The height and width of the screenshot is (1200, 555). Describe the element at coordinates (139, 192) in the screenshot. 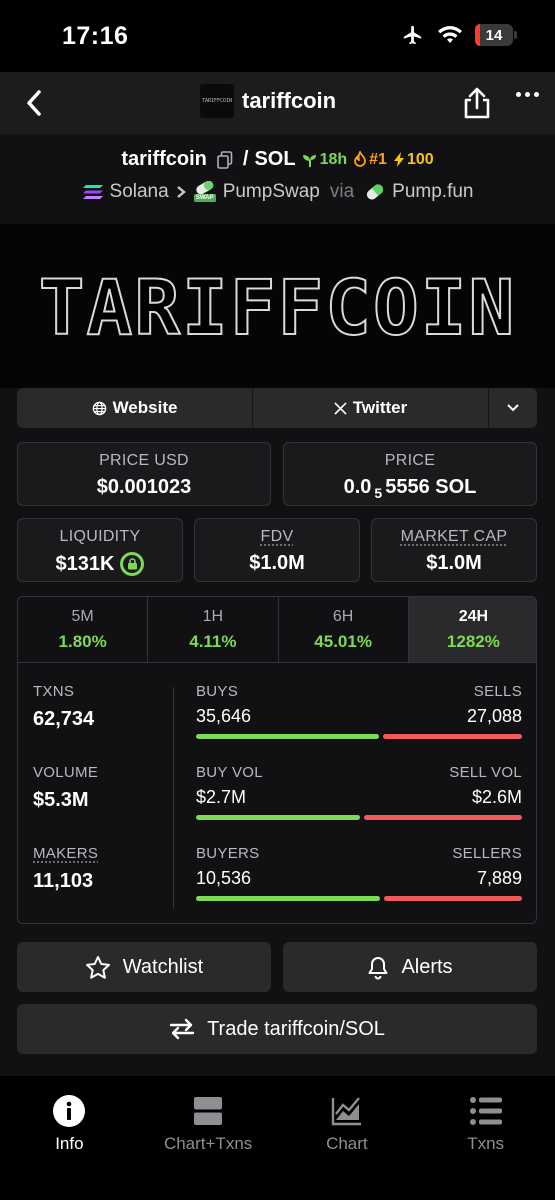

I see `chain-link: Solana` at that location.